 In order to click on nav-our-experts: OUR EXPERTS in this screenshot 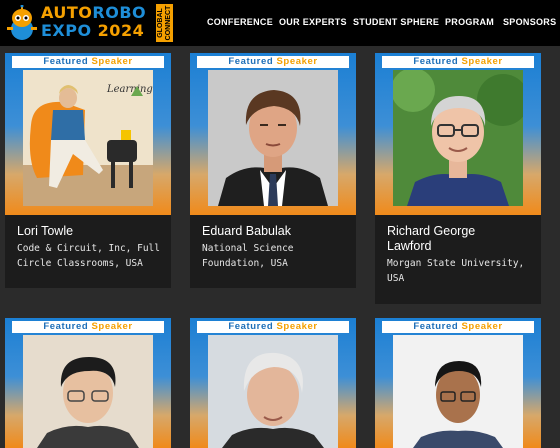, I will do `click(313, 22)`.